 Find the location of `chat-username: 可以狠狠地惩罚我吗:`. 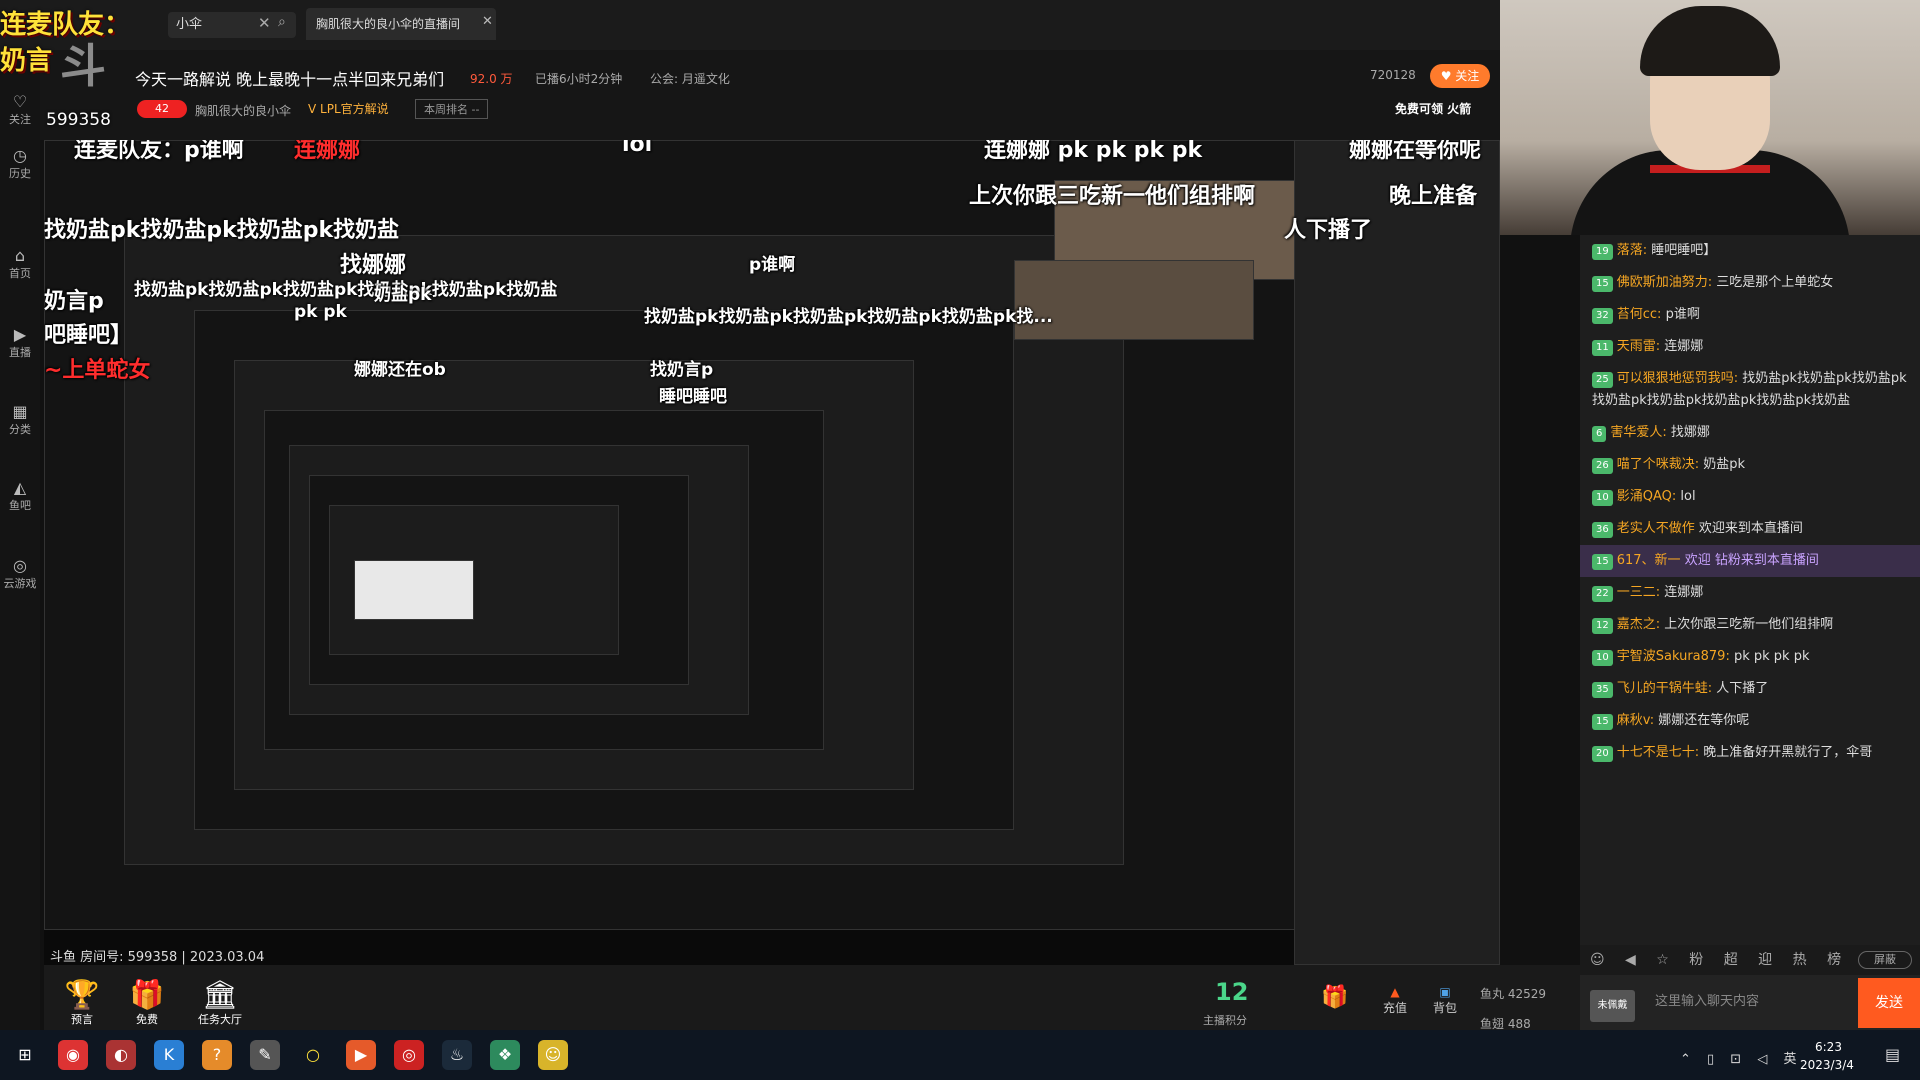

chat-username: 可以狠狠地惩罚我吗: is located at coordinates (1677, 378).